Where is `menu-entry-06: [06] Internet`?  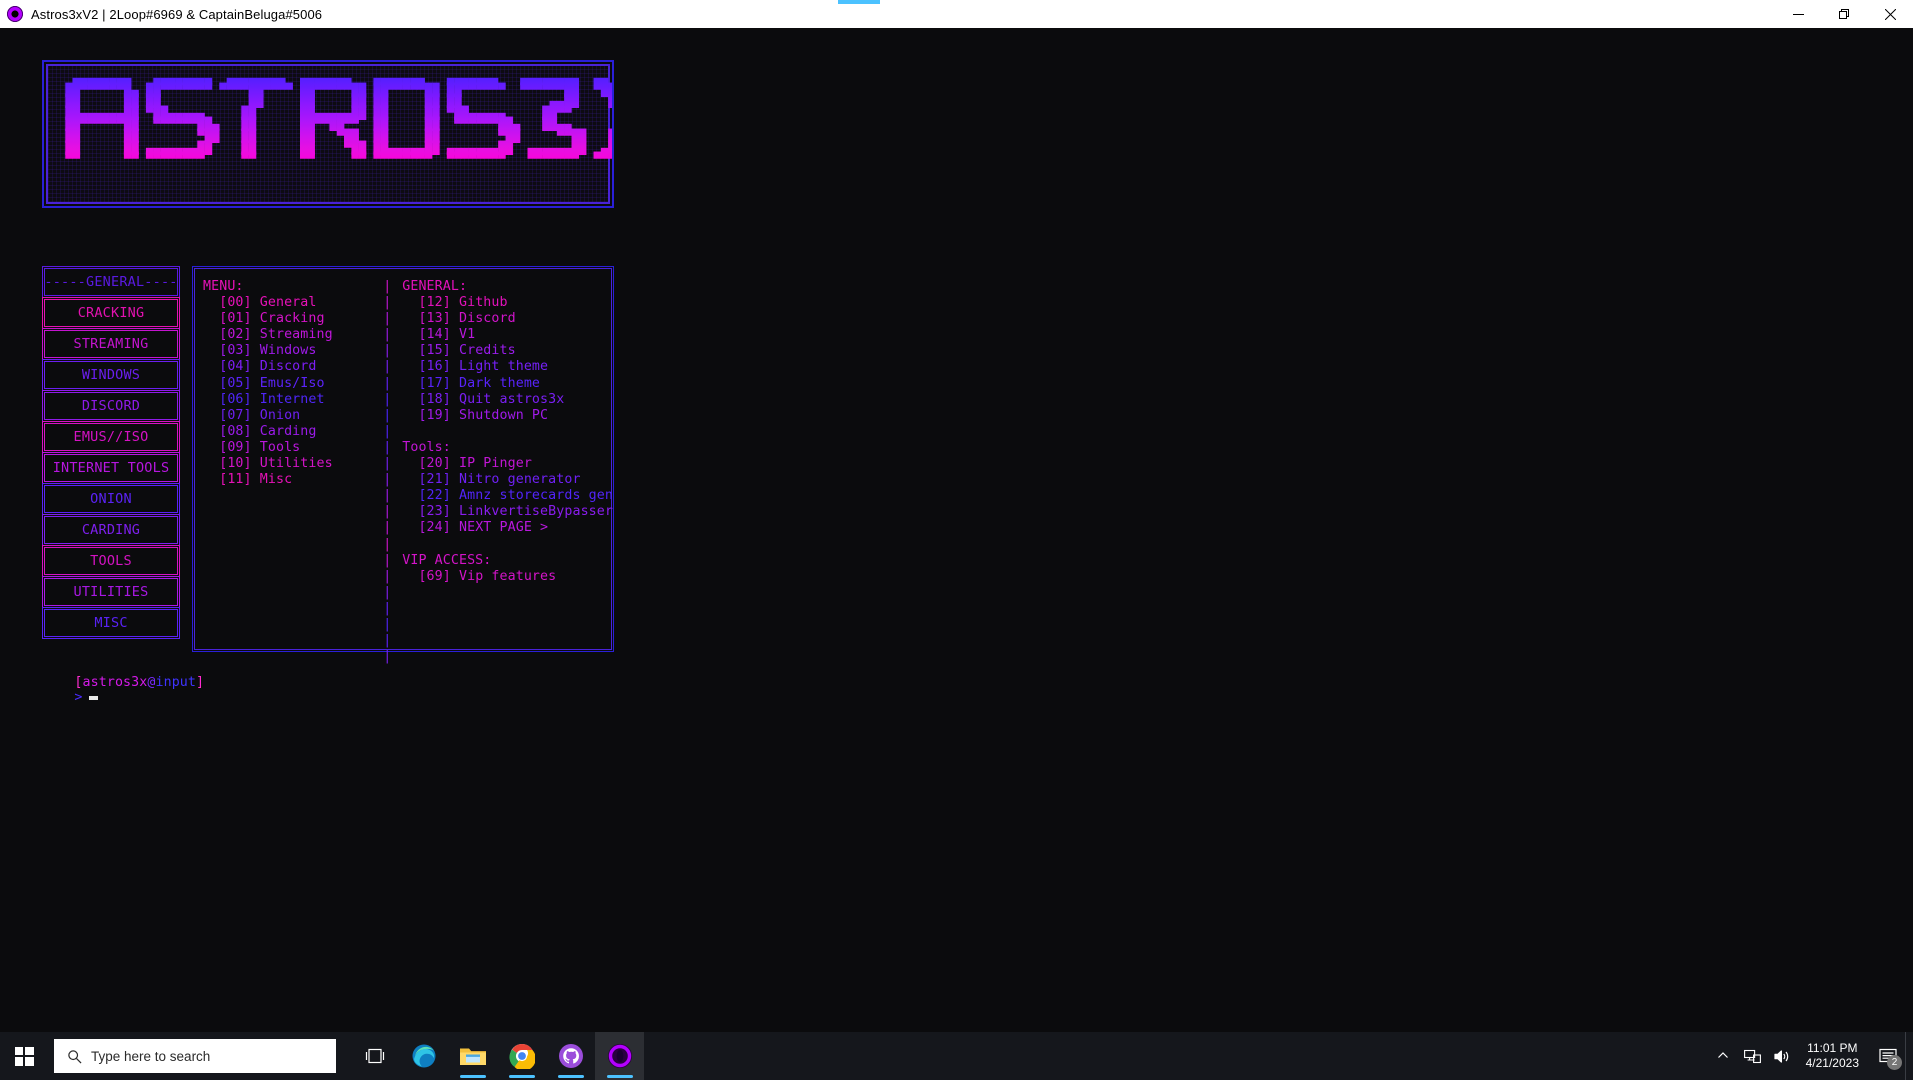
menu-entry-06: [06] Internet is located at coordinates (288, 400).